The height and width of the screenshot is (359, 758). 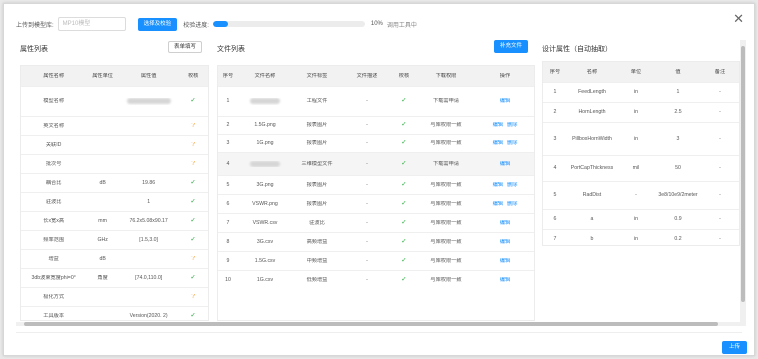 I want to click on close-icon: ✕, so click(x=738, y=18).